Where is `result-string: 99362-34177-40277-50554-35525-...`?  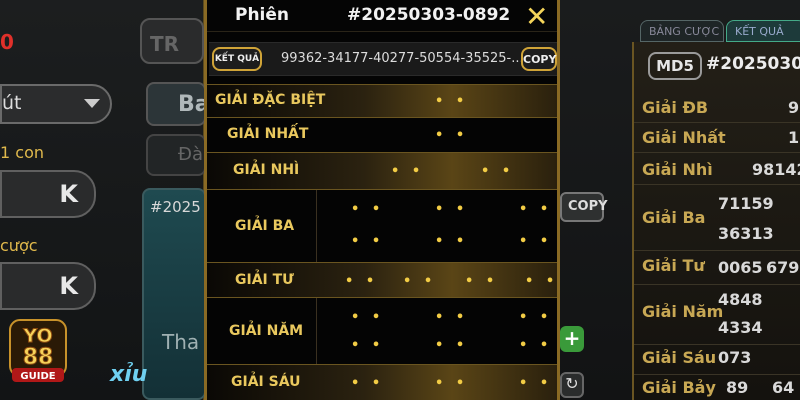 result-string: 99362-34177-40277-50554-35525-... is located at coordinates (402, 58).